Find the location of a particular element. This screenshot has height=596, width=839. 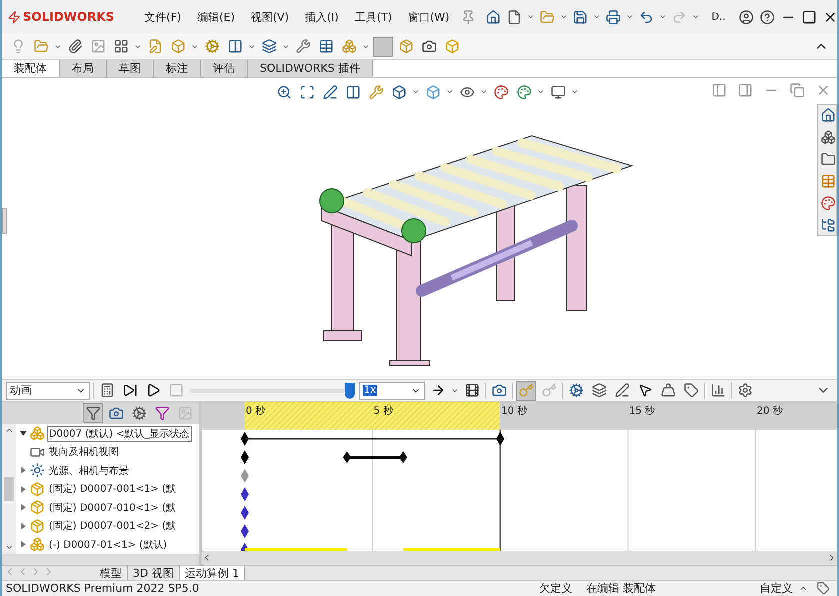

units-dropdown: 自定义 is located at coordinates (776, 588).